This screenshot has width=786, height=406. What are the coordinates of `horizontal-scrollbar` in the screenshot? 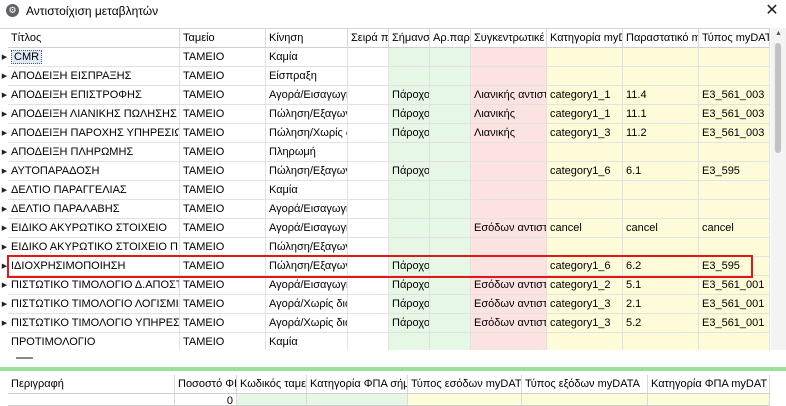 It's located at (393, 357).